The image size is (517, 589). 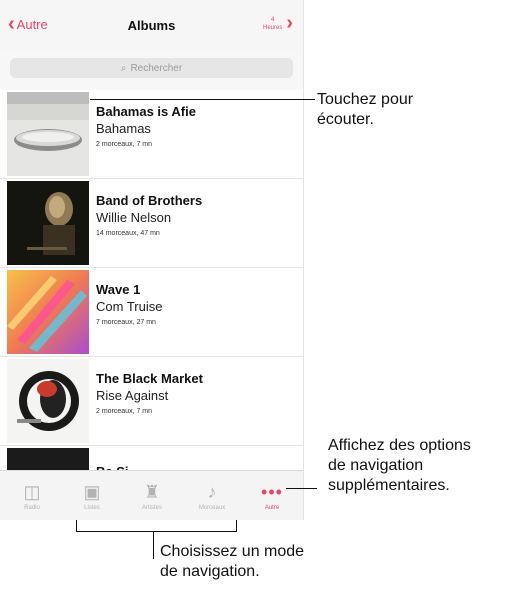 I want to click on tab-playlists: ▣ Listes, so click(x=92, y=495).